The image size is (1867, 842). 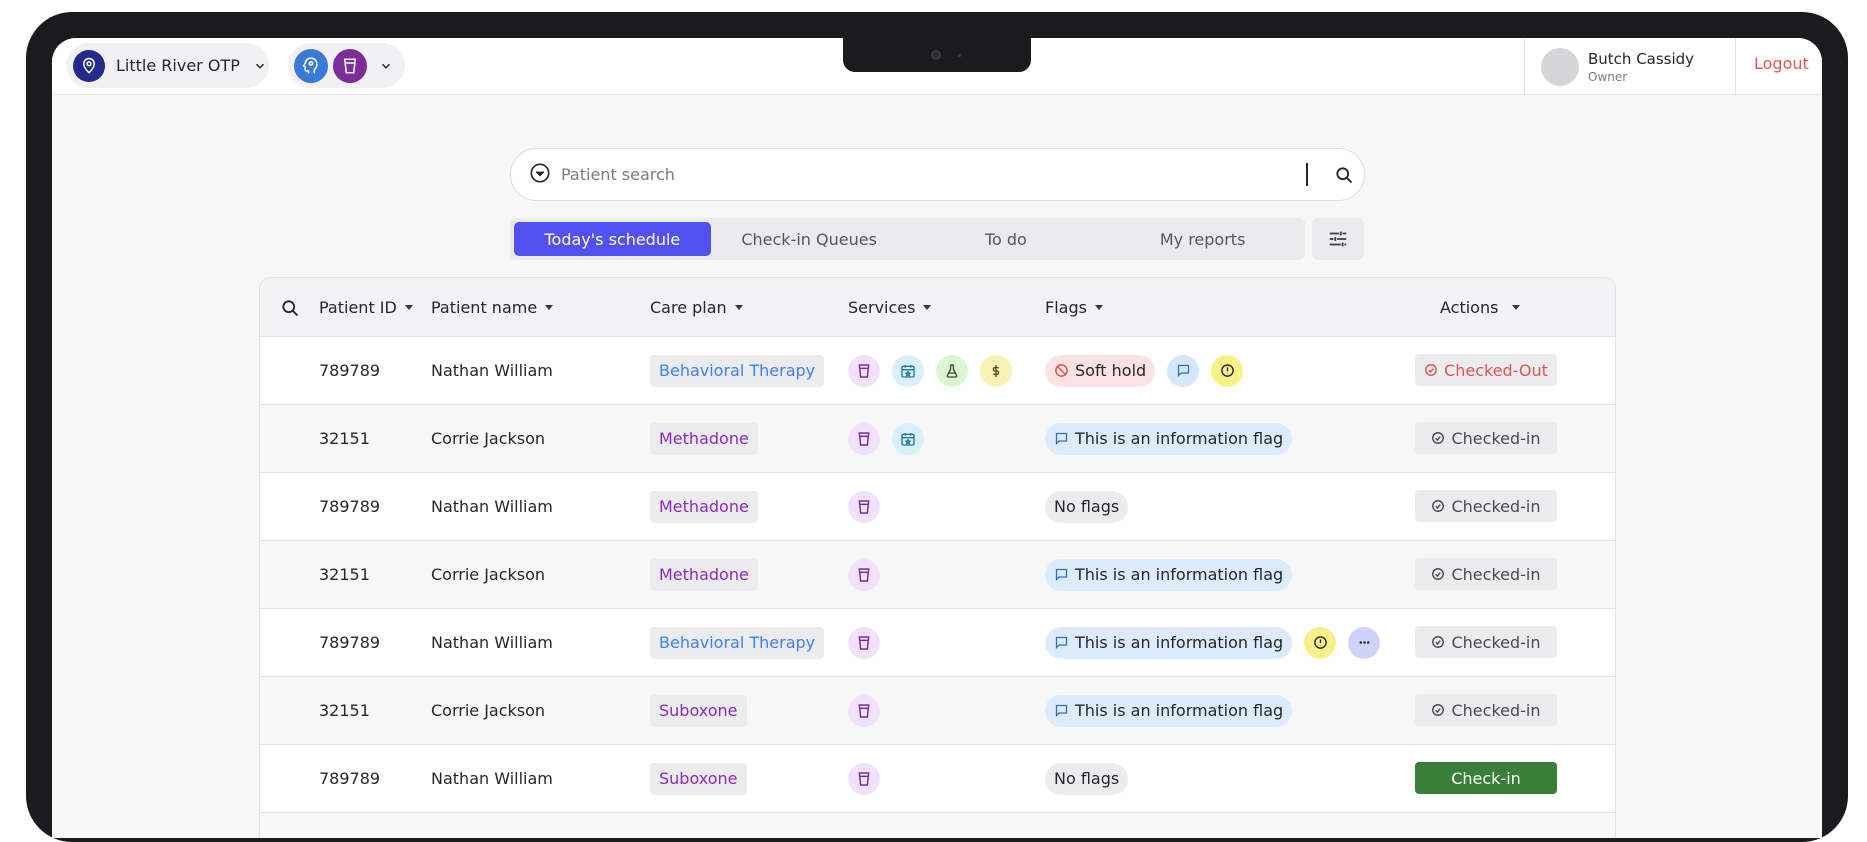 What do you see at coordinates (311, 65) in the screenshot?
I see `head-brain-icon` at bounding box center [311, 65].